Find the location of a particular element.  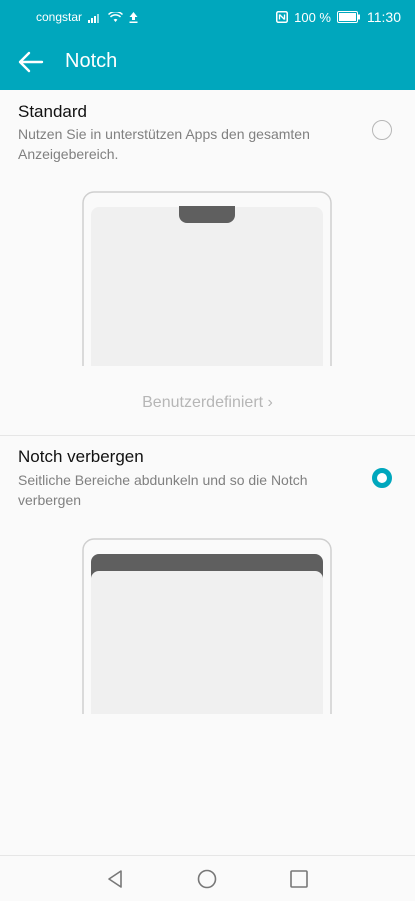

battery-percent: 100 % is located at coordinates (312, 17).